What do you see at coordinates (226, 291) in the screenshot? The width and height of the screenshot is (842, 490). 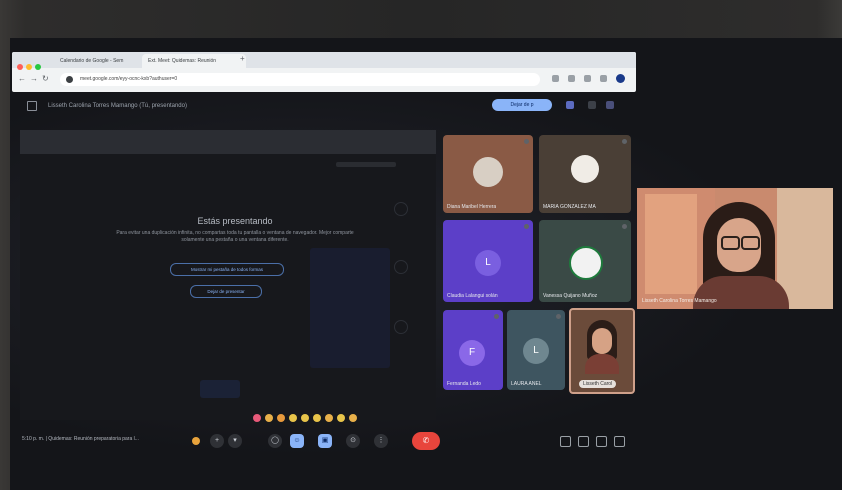 I see `stop-presenting-button: Dejar de presentar` at bounding box center [226, 291].